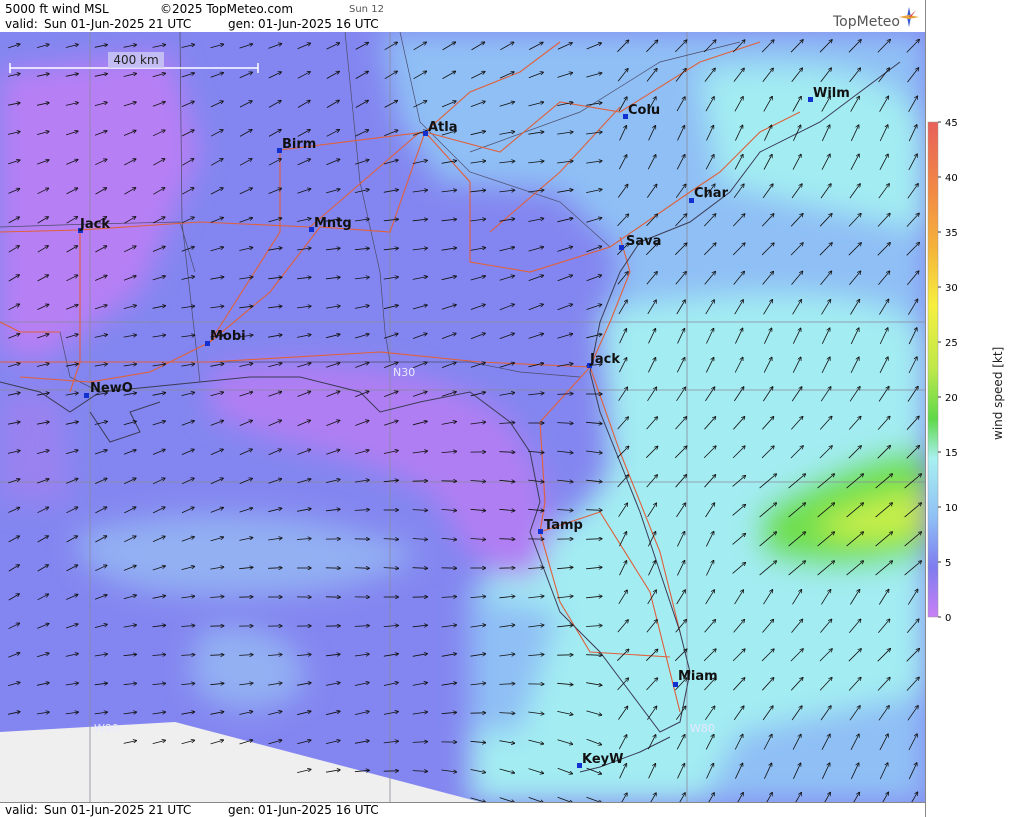 This screenshot has width=1017, height=817. What do you see at coordinates (866, 22) in the screenshot?
I see `topmeteo-logo: TopMeteo` at bounding box center [866, 22].